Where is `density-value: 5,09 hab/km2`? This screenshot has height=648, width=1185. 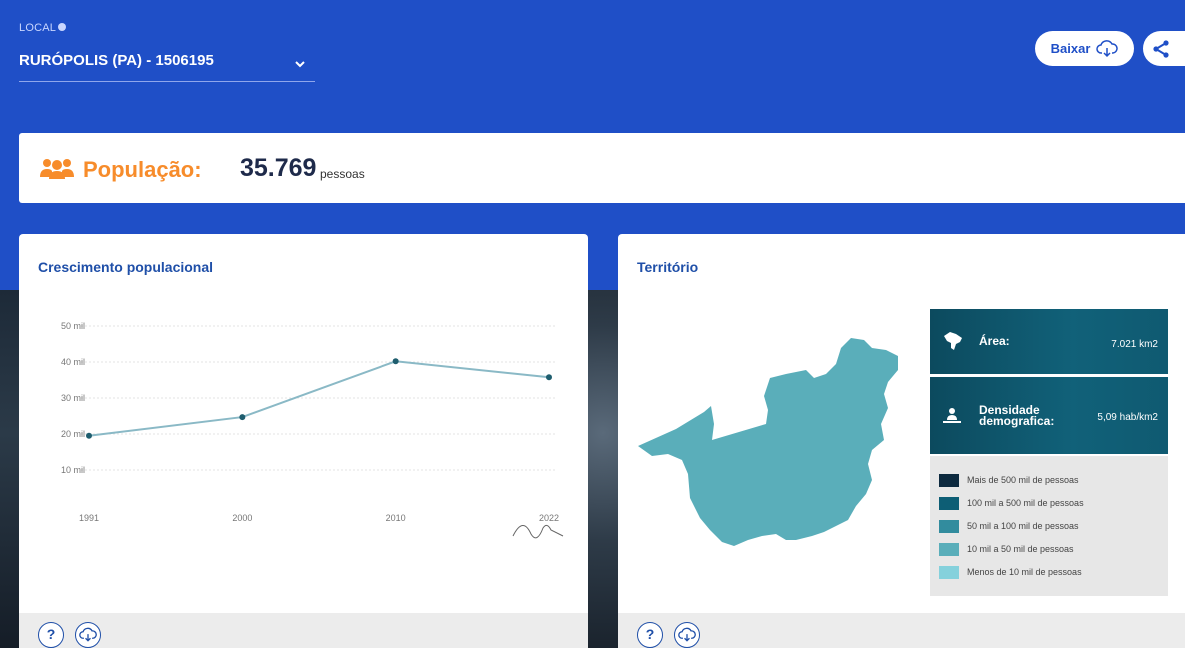
density-value: 5,09 hab/km2 is located at coordinates (1127, 417).